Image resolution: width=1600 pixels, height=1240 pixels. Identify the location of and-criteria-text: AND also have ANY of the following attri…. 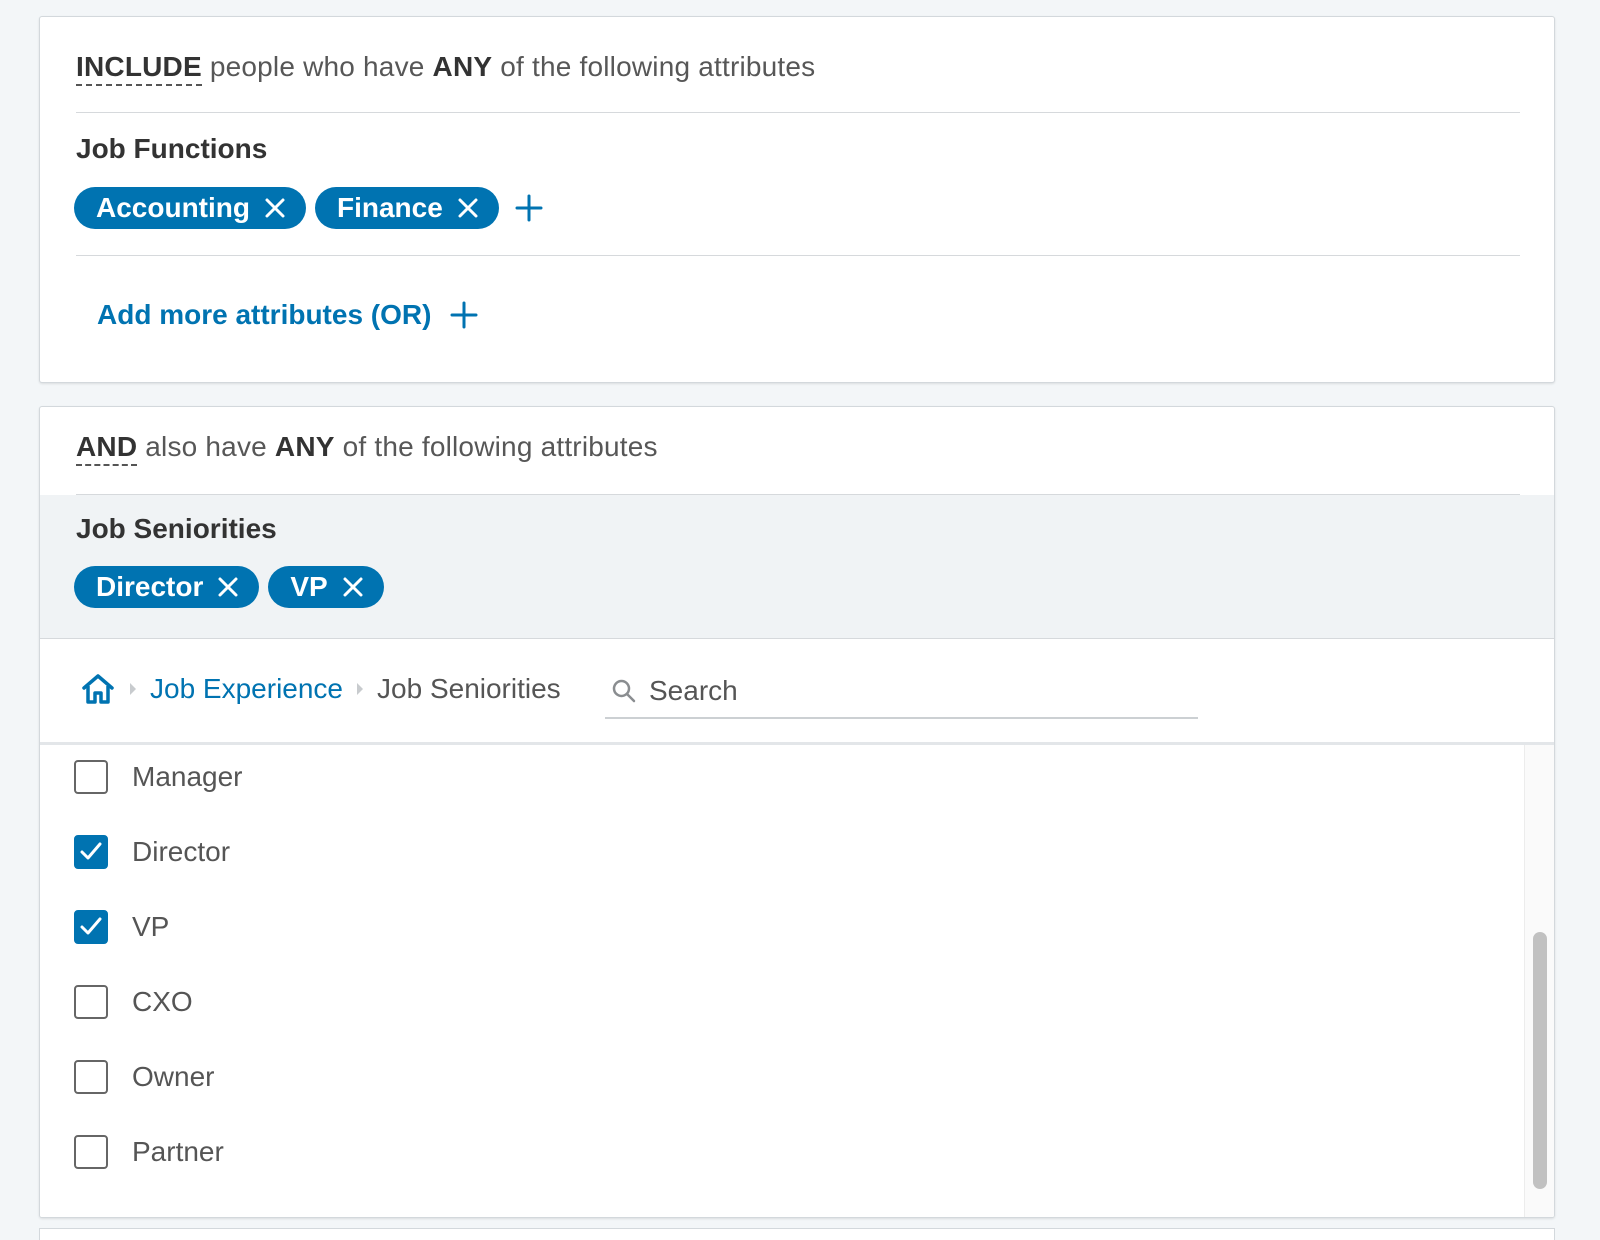
(367, 448).